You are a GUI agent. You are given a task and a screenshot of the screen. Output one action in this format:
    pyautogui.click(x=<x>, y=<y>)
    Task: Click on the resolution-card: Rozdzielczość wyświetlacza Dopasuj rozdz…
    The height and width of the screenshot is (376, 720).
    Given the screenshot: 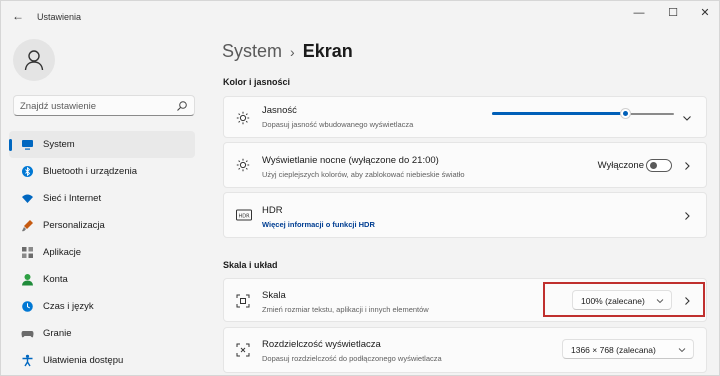 What is the action you would take?
    pyautogui.click(x=465, y=350)
    